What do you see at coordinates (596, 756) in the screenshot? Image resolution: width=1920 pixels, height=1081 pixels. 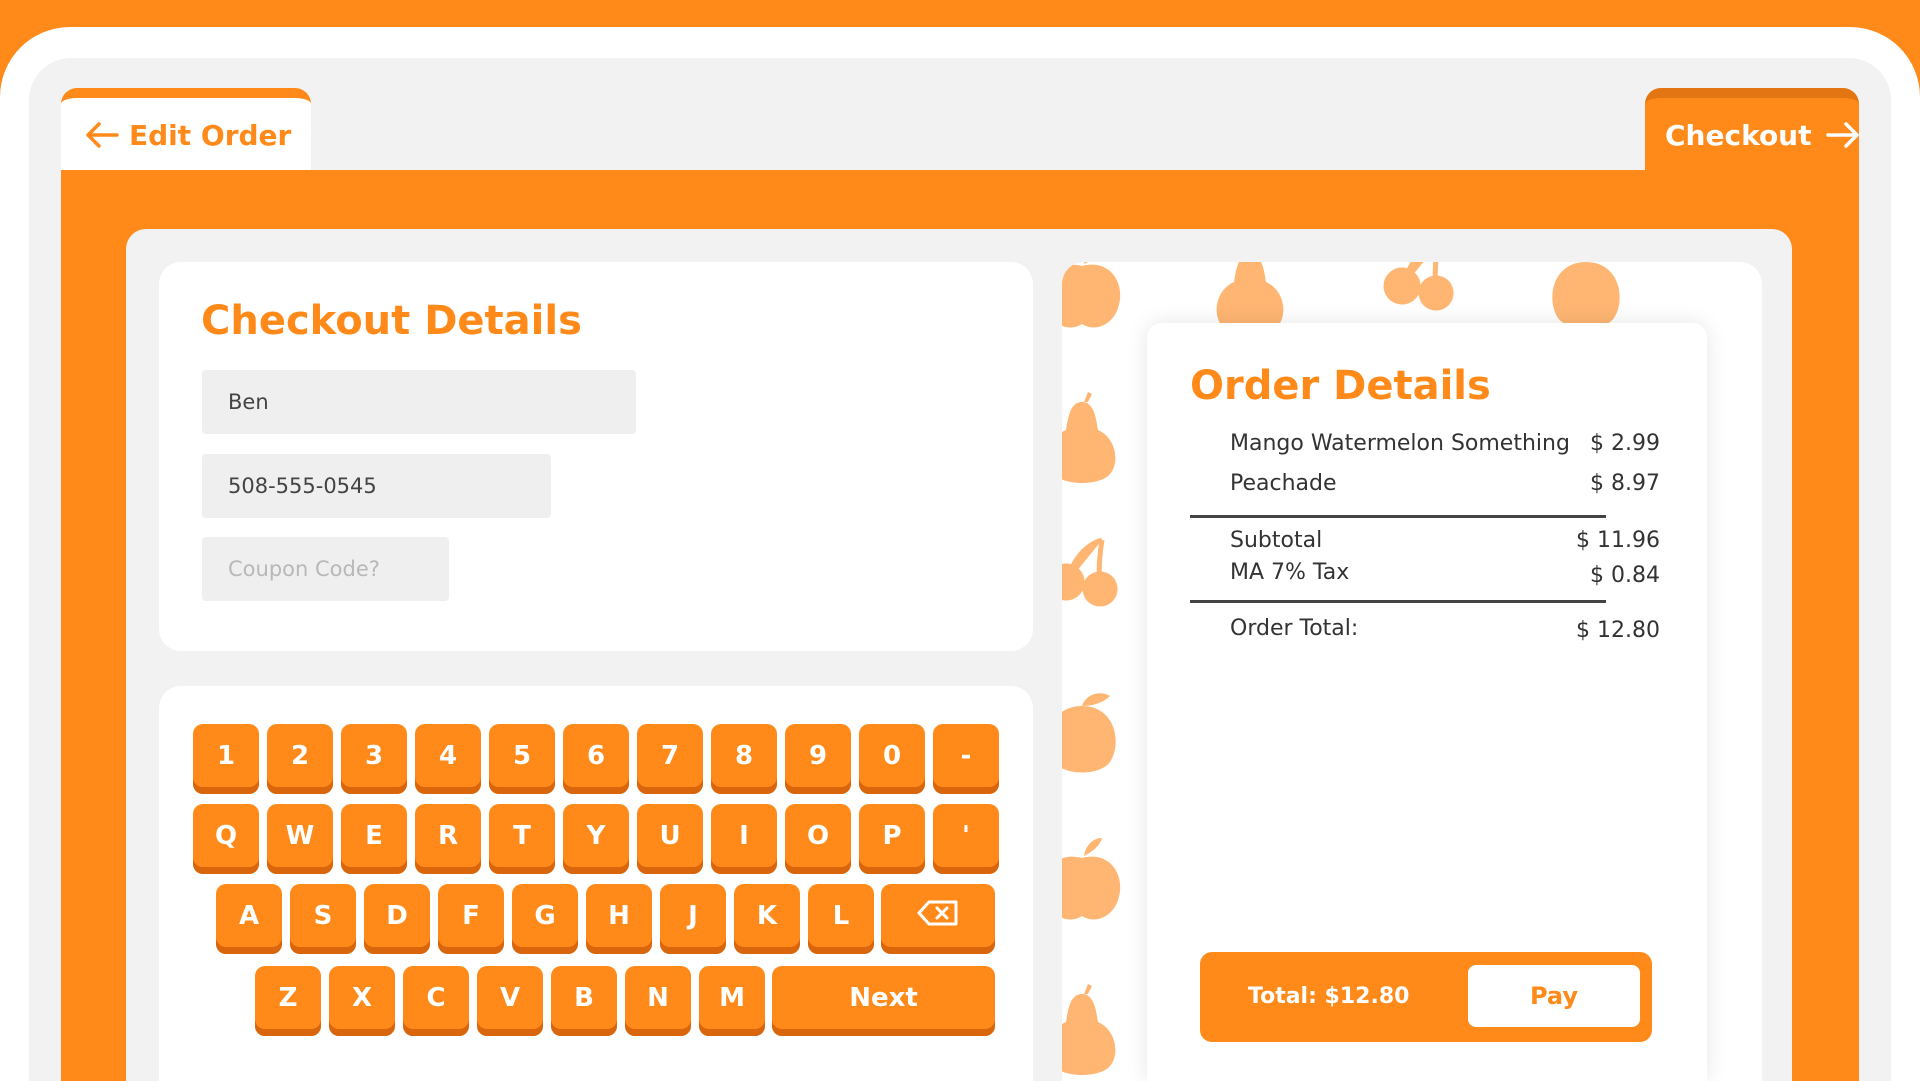 I see `key-label: 6` at bounding box center [596, 756].